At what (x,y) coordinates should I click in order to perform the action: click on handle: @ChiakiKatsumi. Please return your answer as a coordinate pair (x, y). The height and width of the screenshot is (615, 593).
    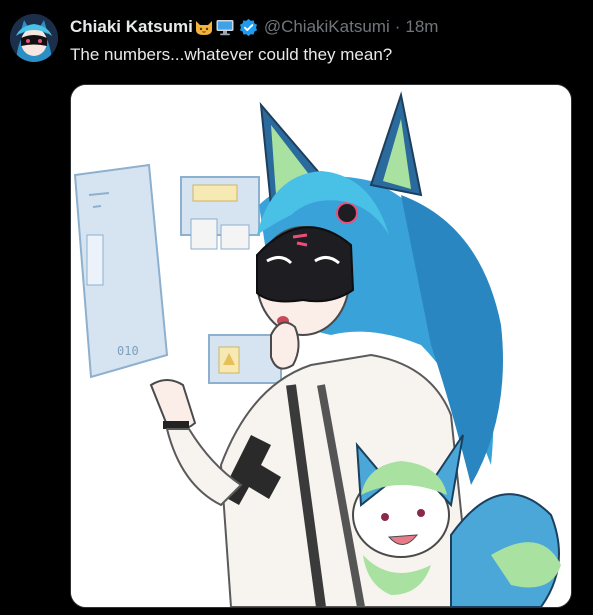
    Looking at the image, I should click on (327, 27).